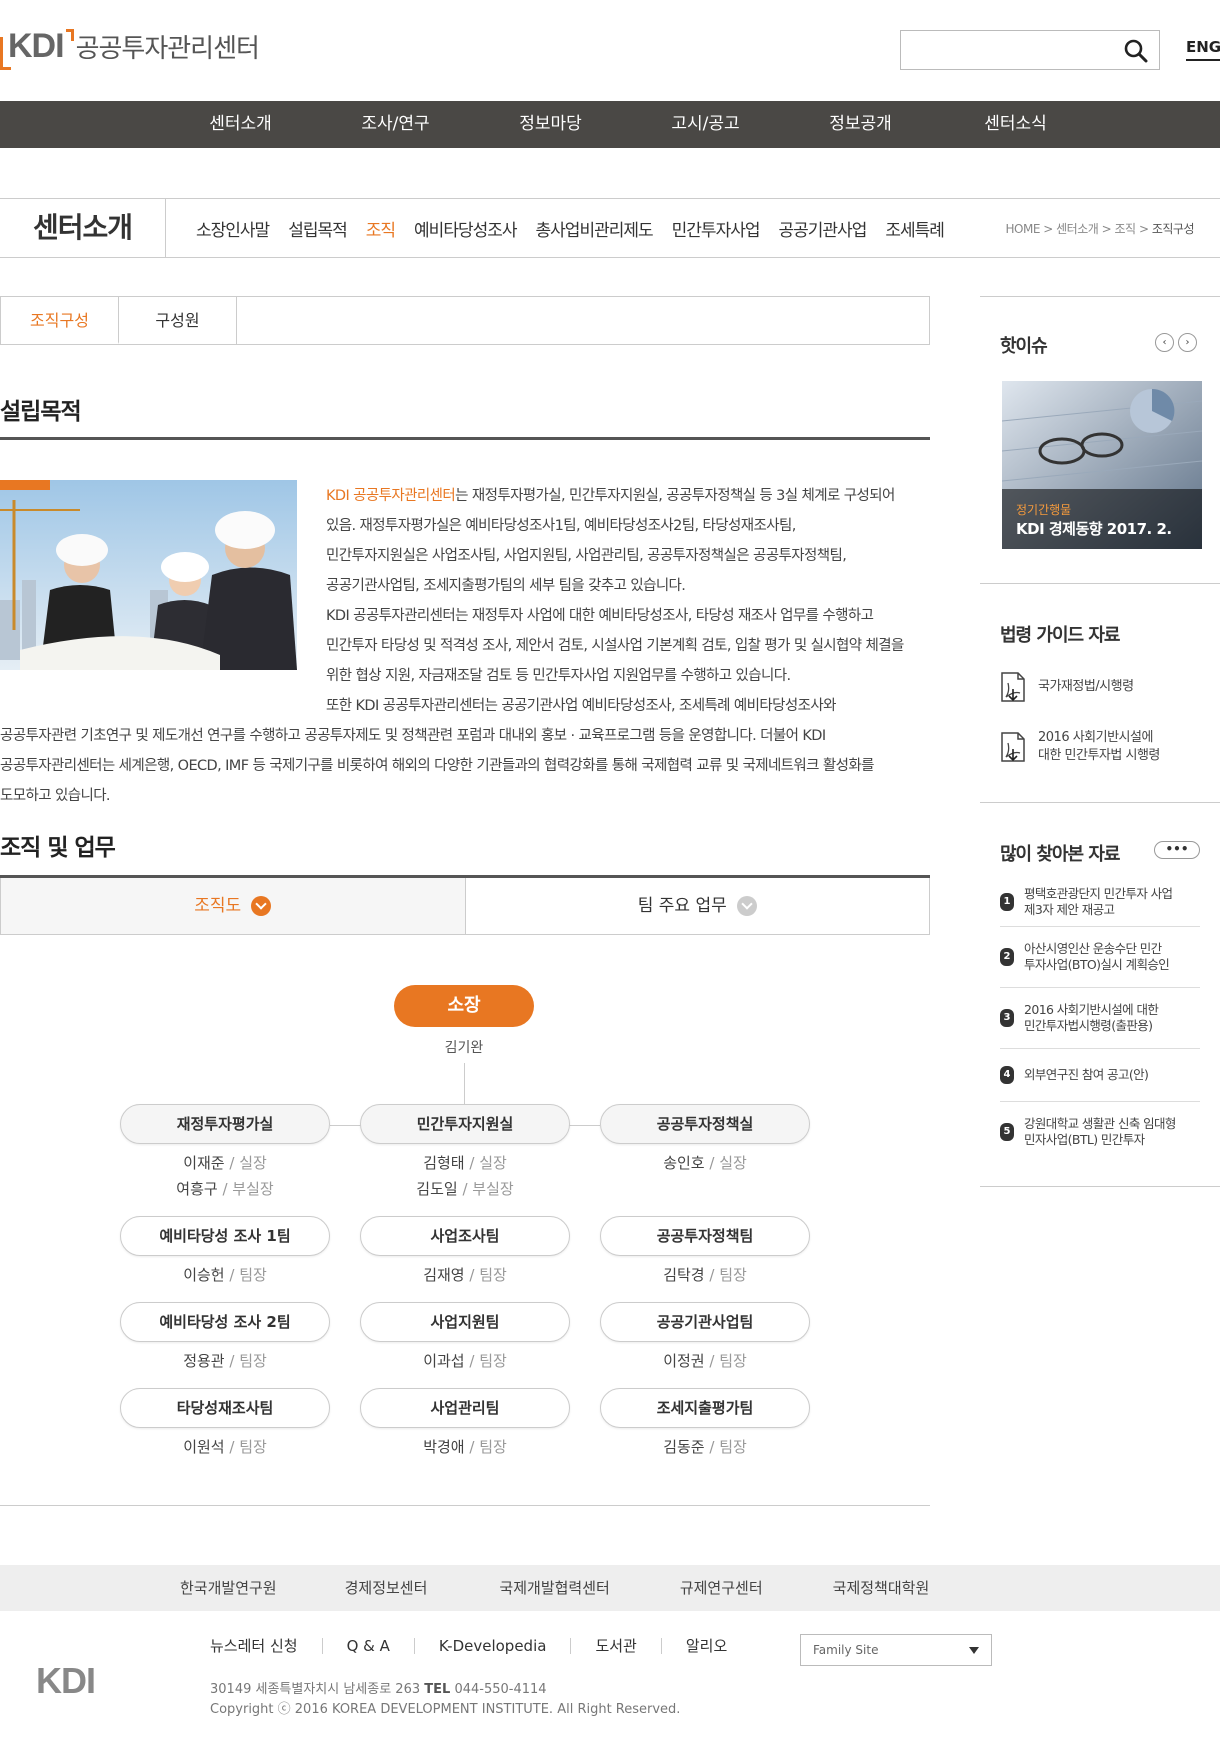 This screenshot has height=1742, width=1220. Describe the element at coordinates (705, 1124) in the screenshot. I see `office-node: 공공투자정책실` at that location.